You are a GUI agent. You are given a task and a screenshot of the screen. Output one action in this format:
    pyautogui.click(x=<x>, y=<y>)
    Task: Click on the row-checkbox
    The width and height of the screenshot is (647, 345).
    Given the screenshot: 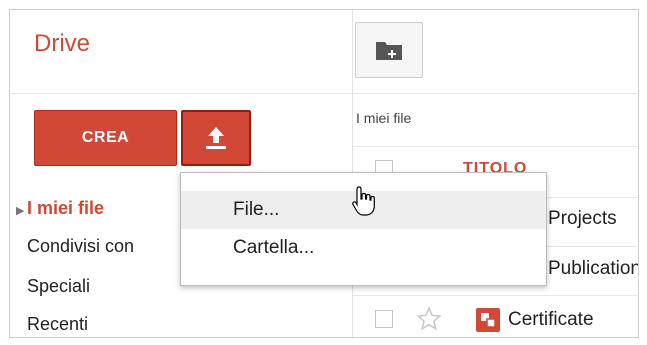 What is the action you would take?
    pyautogui.click(x=384, y=319)
    